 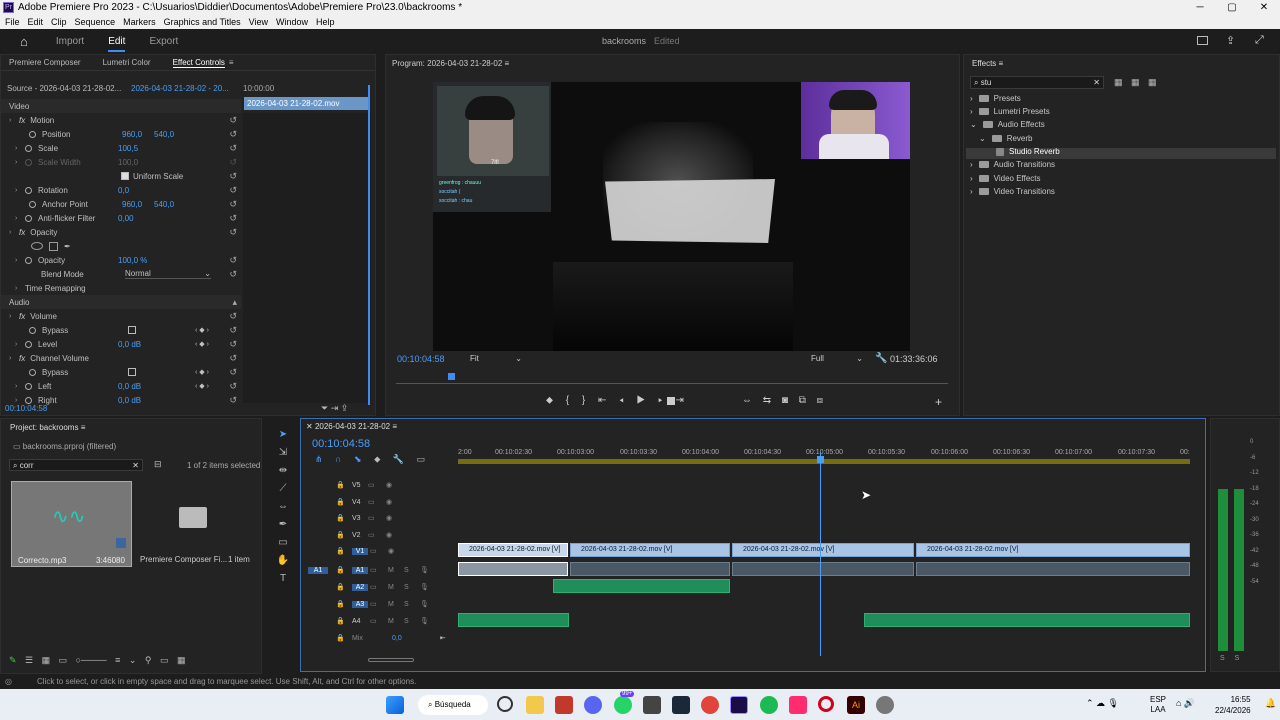 I want to click on transport-controls: ⬥ { } ⇤ ◂ ▶ ▸ ⇥, so click(x=615, y=400).